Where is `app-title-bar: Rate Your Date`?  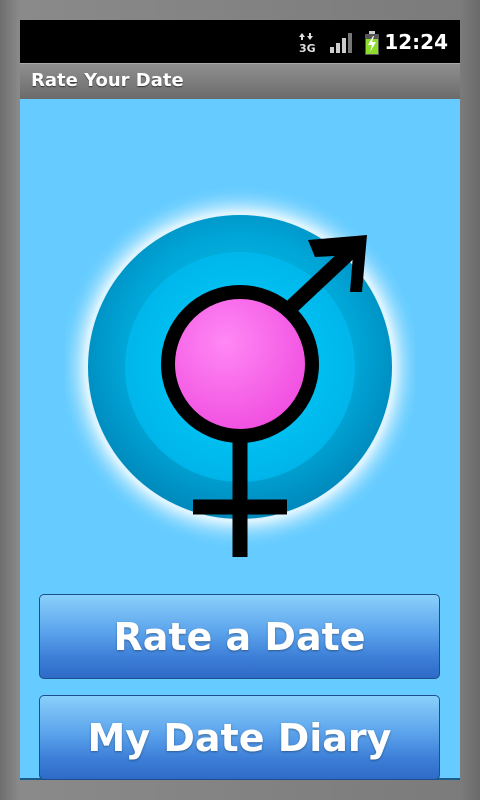 app-title-bar: Rate Your Date is located at coordinates (240, 81).